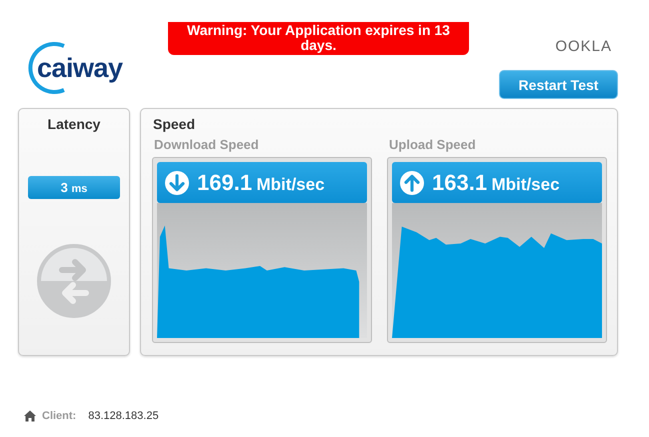 The image size is (649, 437). Describe the element at coordinates (583, 46) in the screenshot. I see `ookla-logo: OOKLA` at that location.